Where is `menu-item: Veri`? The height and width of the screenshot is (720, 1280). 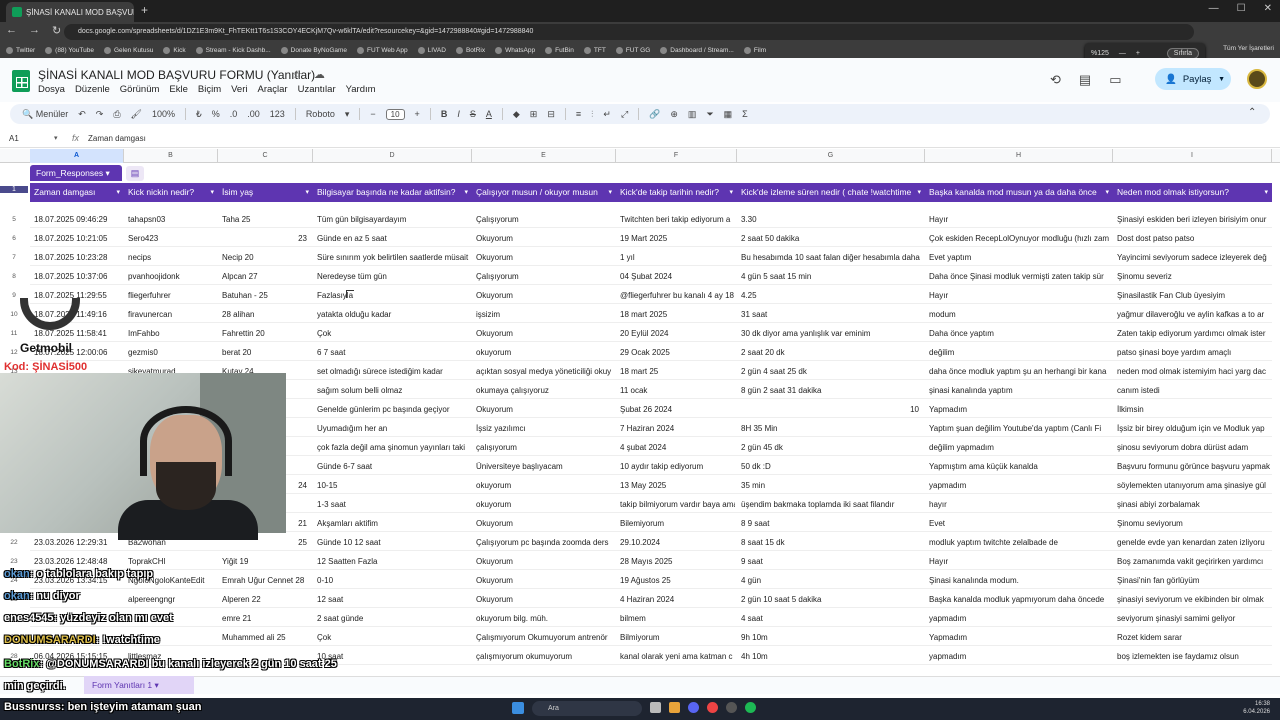
menu-item: Veri is located at coordinates (239, 89).